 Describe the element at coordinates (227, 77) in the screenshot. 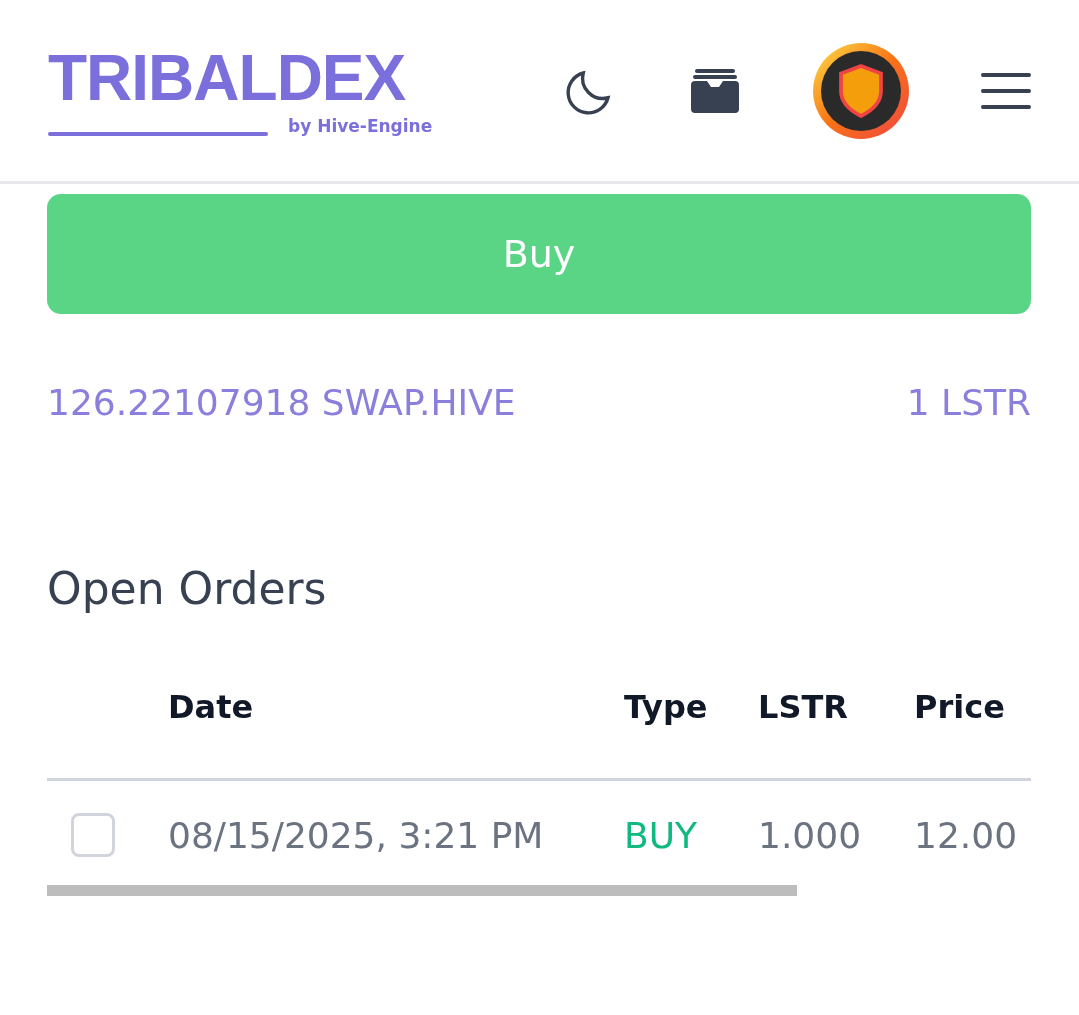

I see `logo: TRIBALDEX` at that location.